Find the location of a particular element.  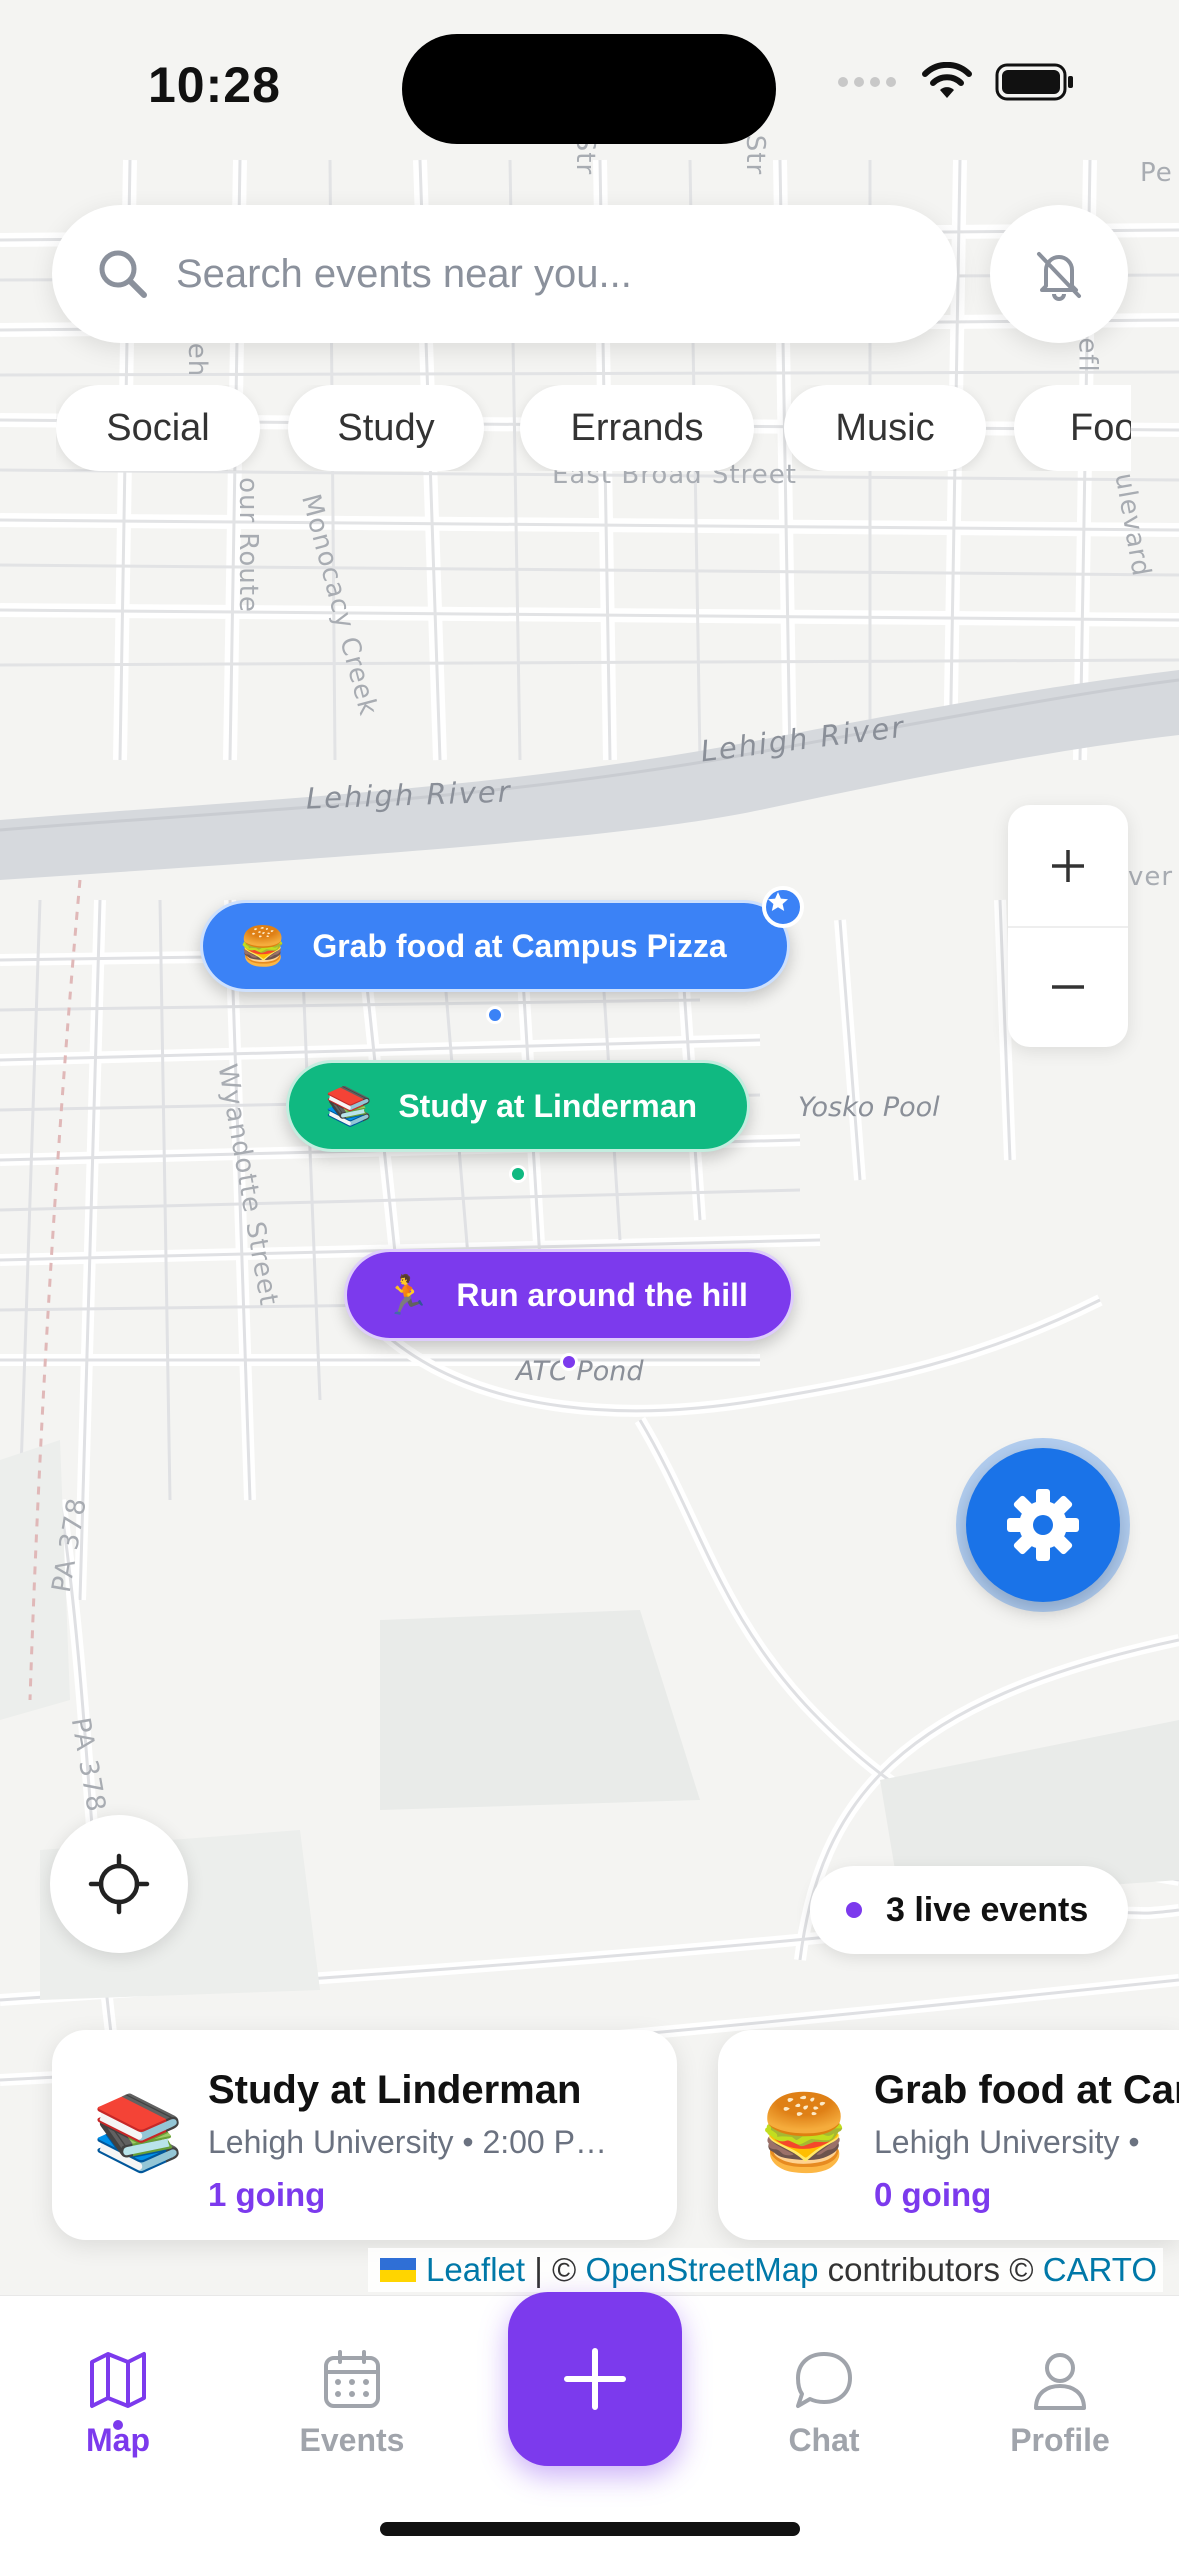

zoom-in-button is located at coordinates (1068, 865).